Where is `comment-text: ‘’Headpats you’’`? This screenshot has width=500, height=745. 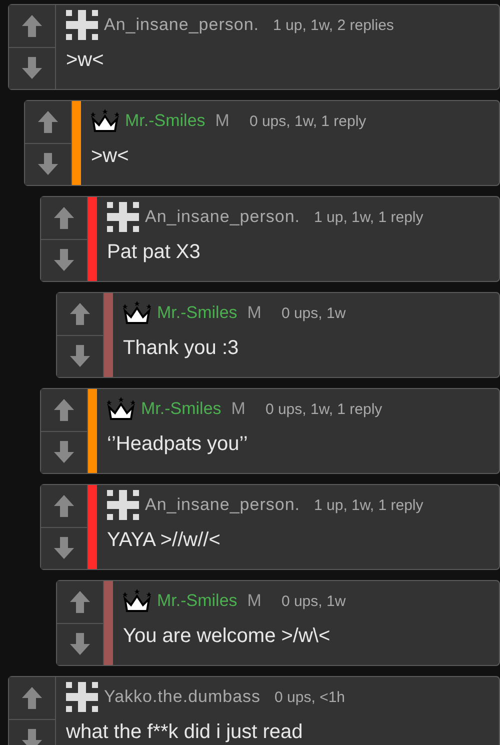
comment-text: ‘’Headpats you’’ is located at coordinates (178, 444).